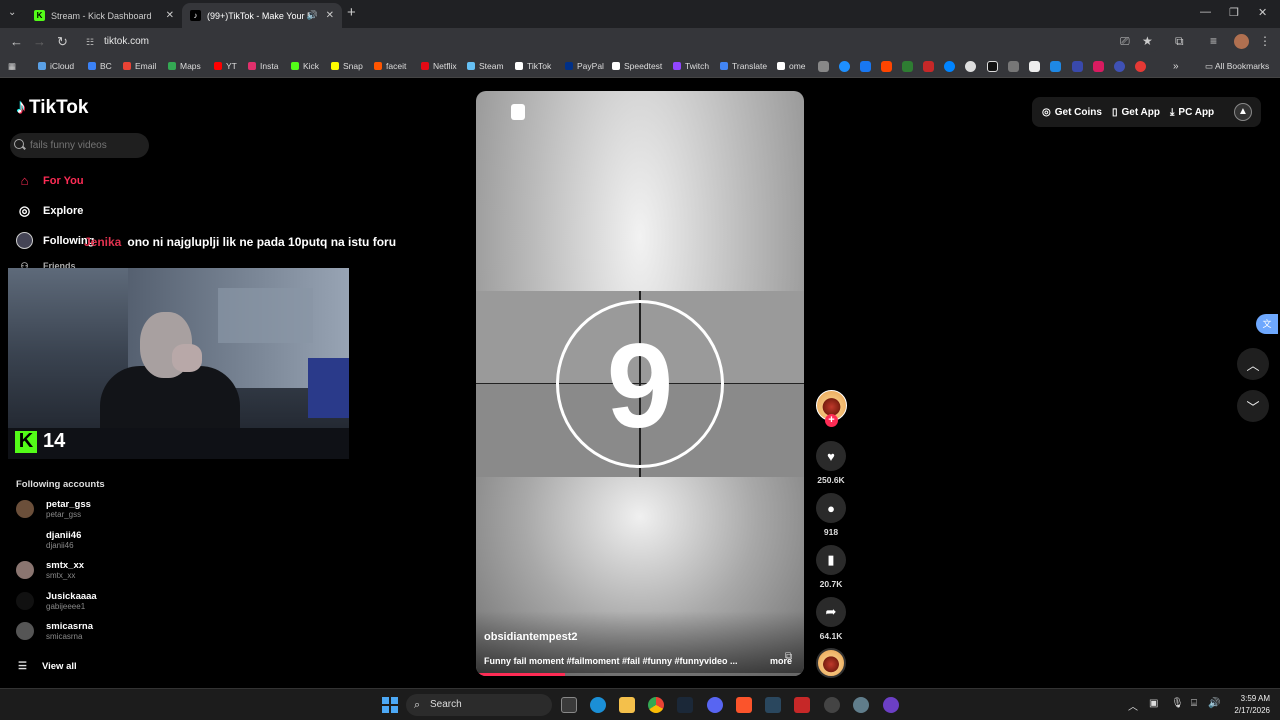 This screenshot has width=1280, height=720. I want to click on share-action: ➦ 64.1K, so click(831, 619).